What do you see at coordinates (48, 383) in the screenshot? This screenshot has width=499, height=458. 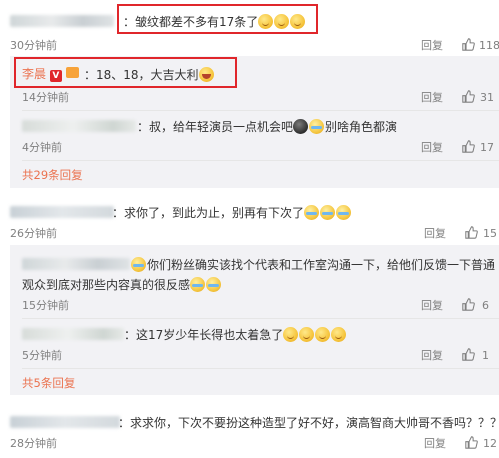 I see `view-more-replies-link: 共5条回复` at bounding box center [48, 383].